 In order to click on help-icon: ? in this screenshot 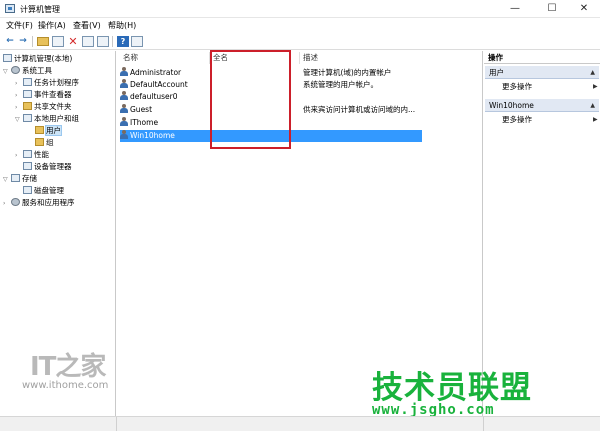, I will do `click(123, 41)`.